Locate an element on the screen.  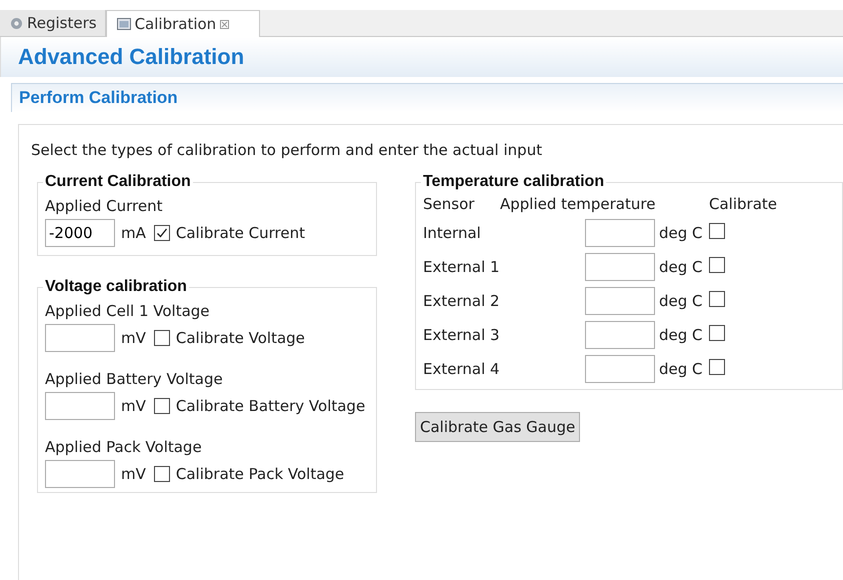
sensor-label: External 4 is located at coordinates (462, 369).